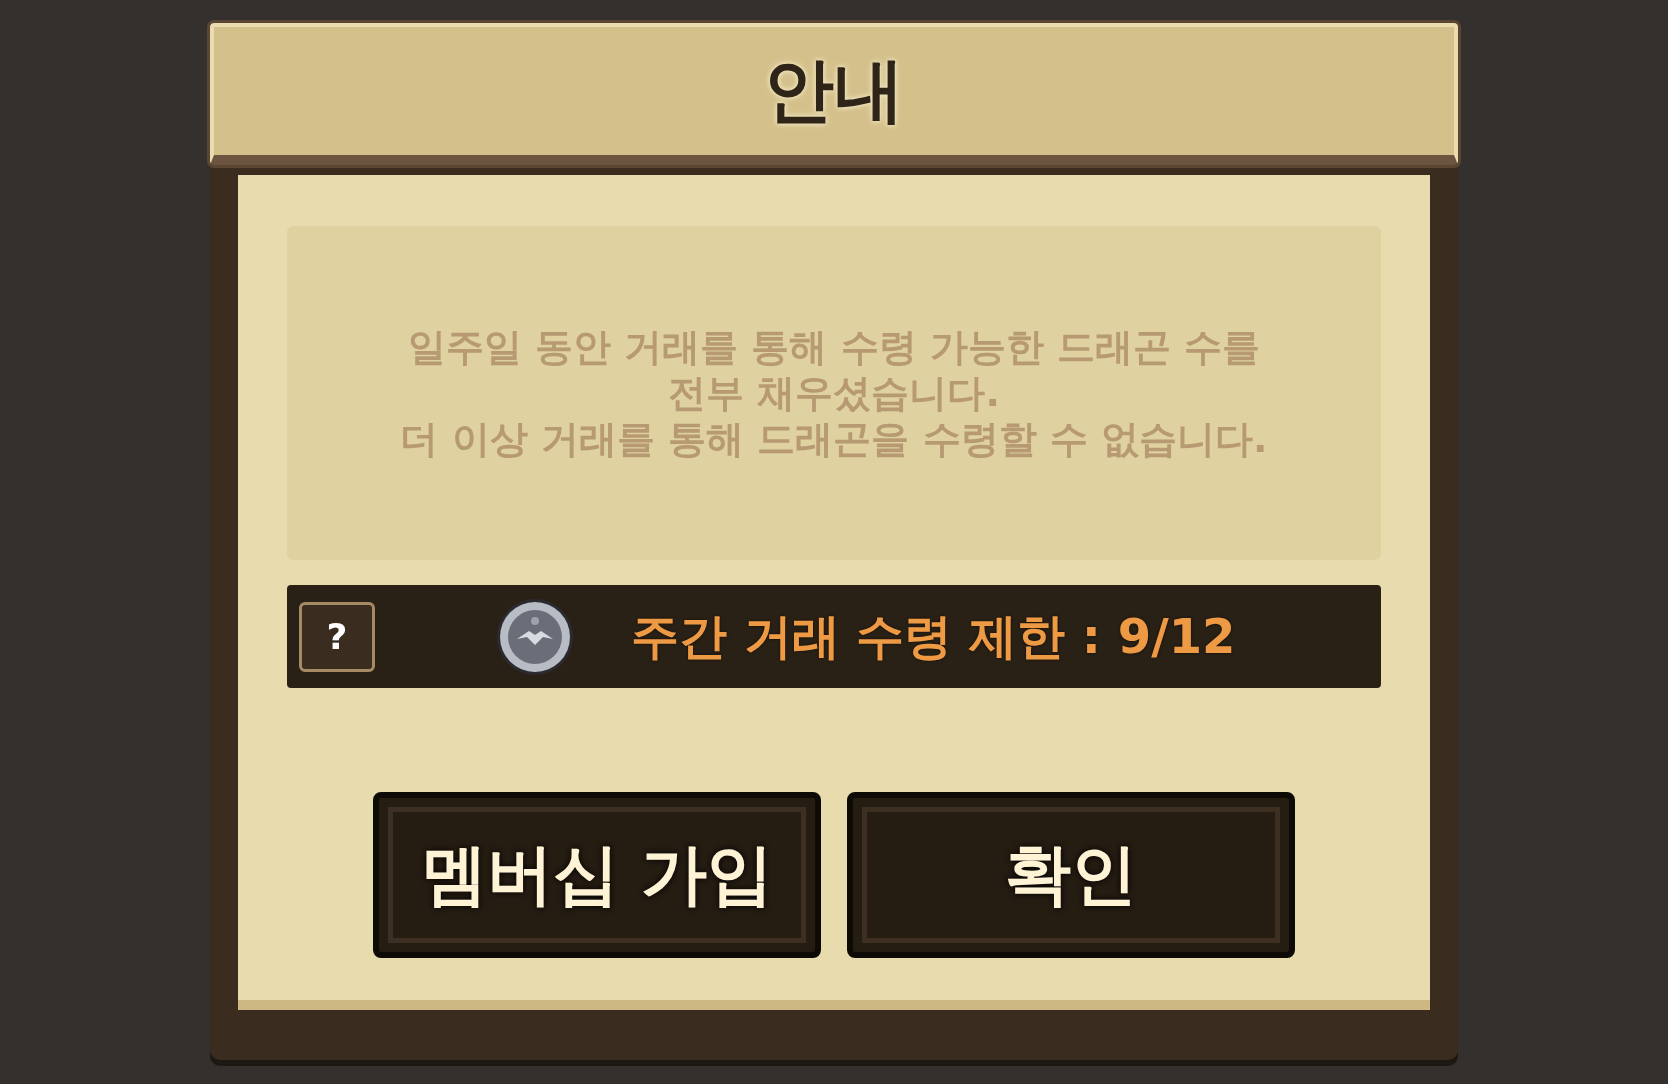  I want to click on action-button: 멤버십 가입, so click(597, 875).